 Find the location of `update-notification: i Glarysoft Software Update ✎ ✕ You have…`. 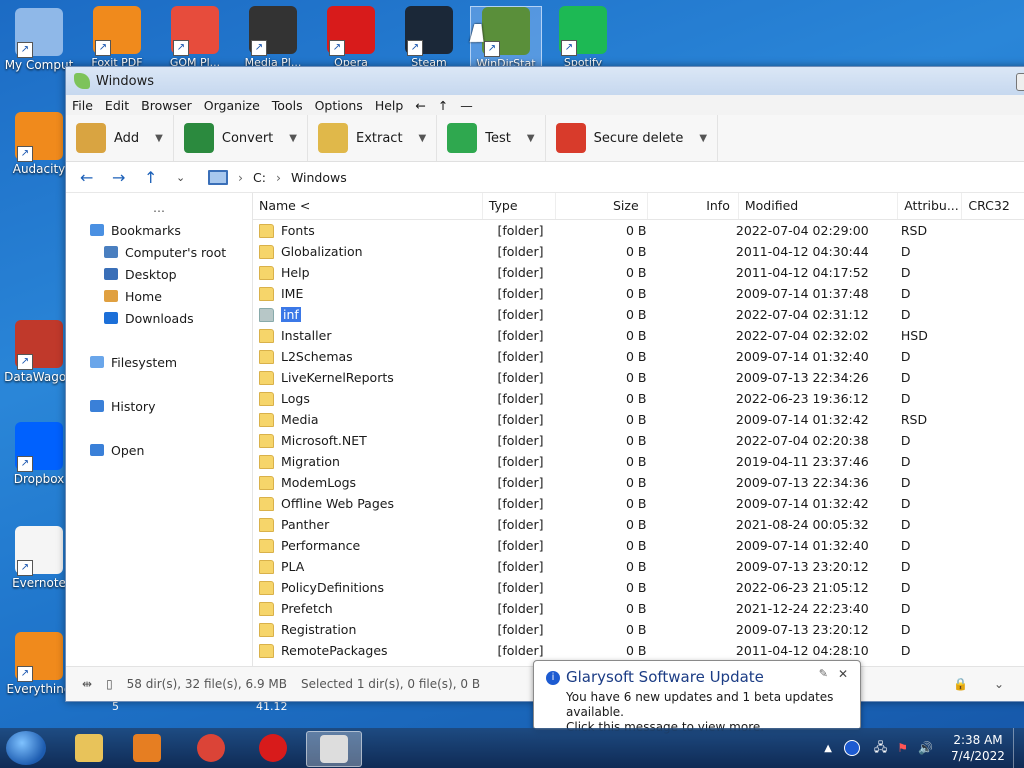

update-notification: i Glarysoft Software Update ✎ ✕ You have… is located at coordinates (697, 697).